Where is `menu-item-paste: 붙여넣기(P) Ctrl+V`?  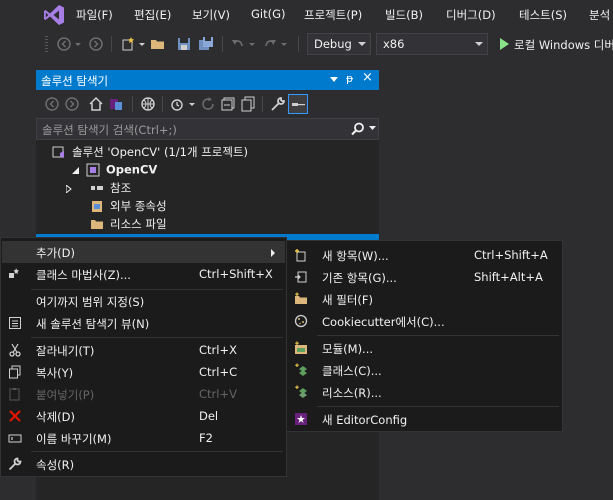 menu-item-paste: 붙여넣기(P) Ctrl+V is located at coordinates (143, 394).